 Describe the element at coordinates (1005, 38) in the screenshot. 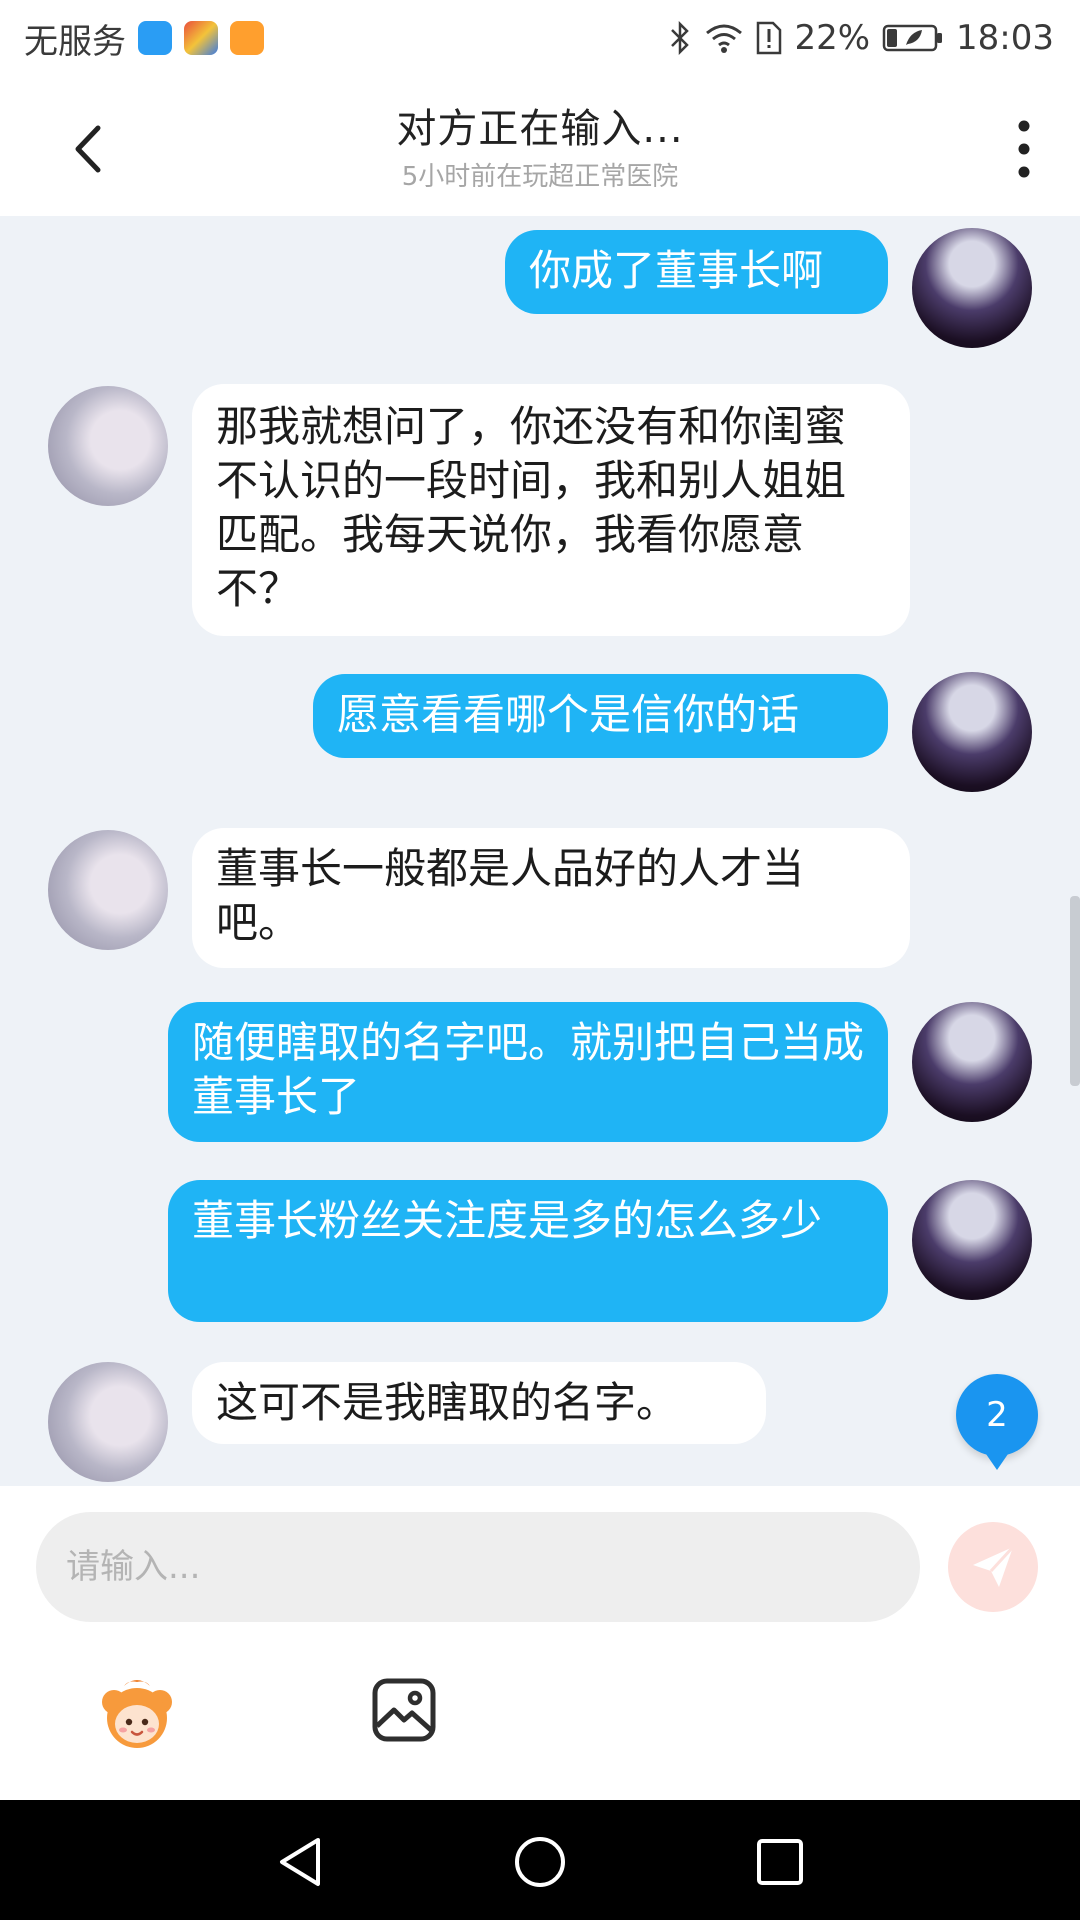

I see `clock: 18:03` at that location.